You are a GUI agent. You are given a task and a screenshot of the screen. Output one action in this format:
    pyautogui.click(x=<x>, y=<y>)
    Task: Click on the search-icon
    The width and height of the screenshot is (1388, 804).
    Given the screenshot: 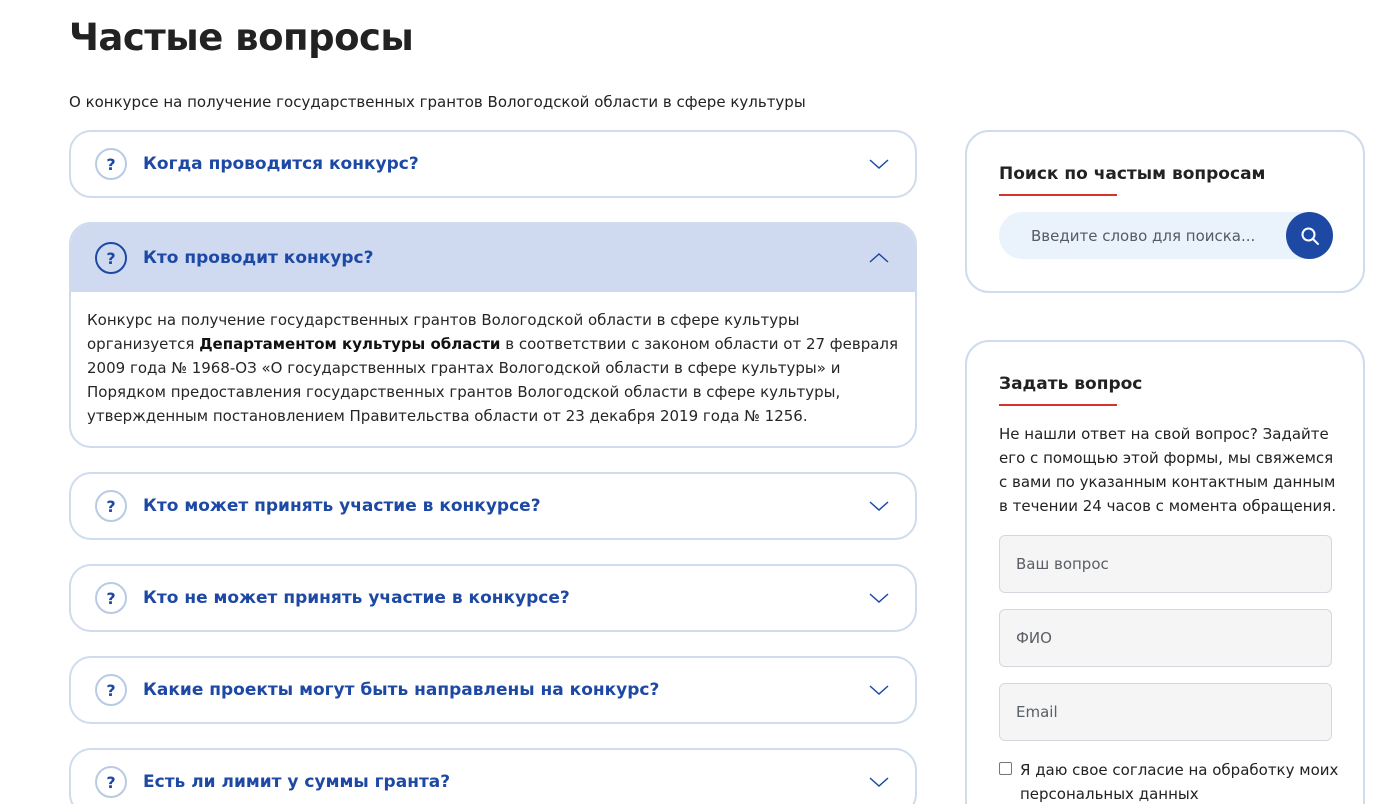 What is the action you would take?
    pyautogui.click(x=1310, y=236)
    